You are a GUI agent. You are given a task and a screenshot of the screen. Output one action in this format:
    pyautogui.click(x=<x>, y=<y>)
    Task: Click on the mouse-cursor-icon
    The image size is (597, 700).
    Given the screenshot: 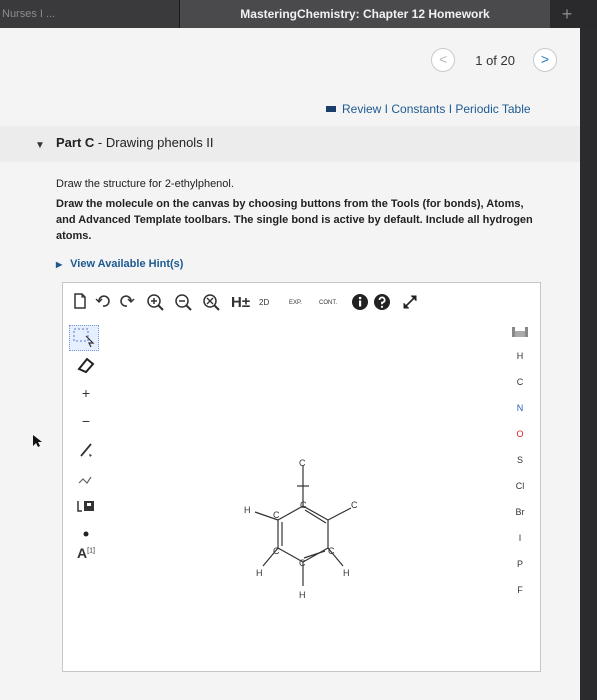 What is the action you would take?
    pyautogui.click(x=38, y=442)
    